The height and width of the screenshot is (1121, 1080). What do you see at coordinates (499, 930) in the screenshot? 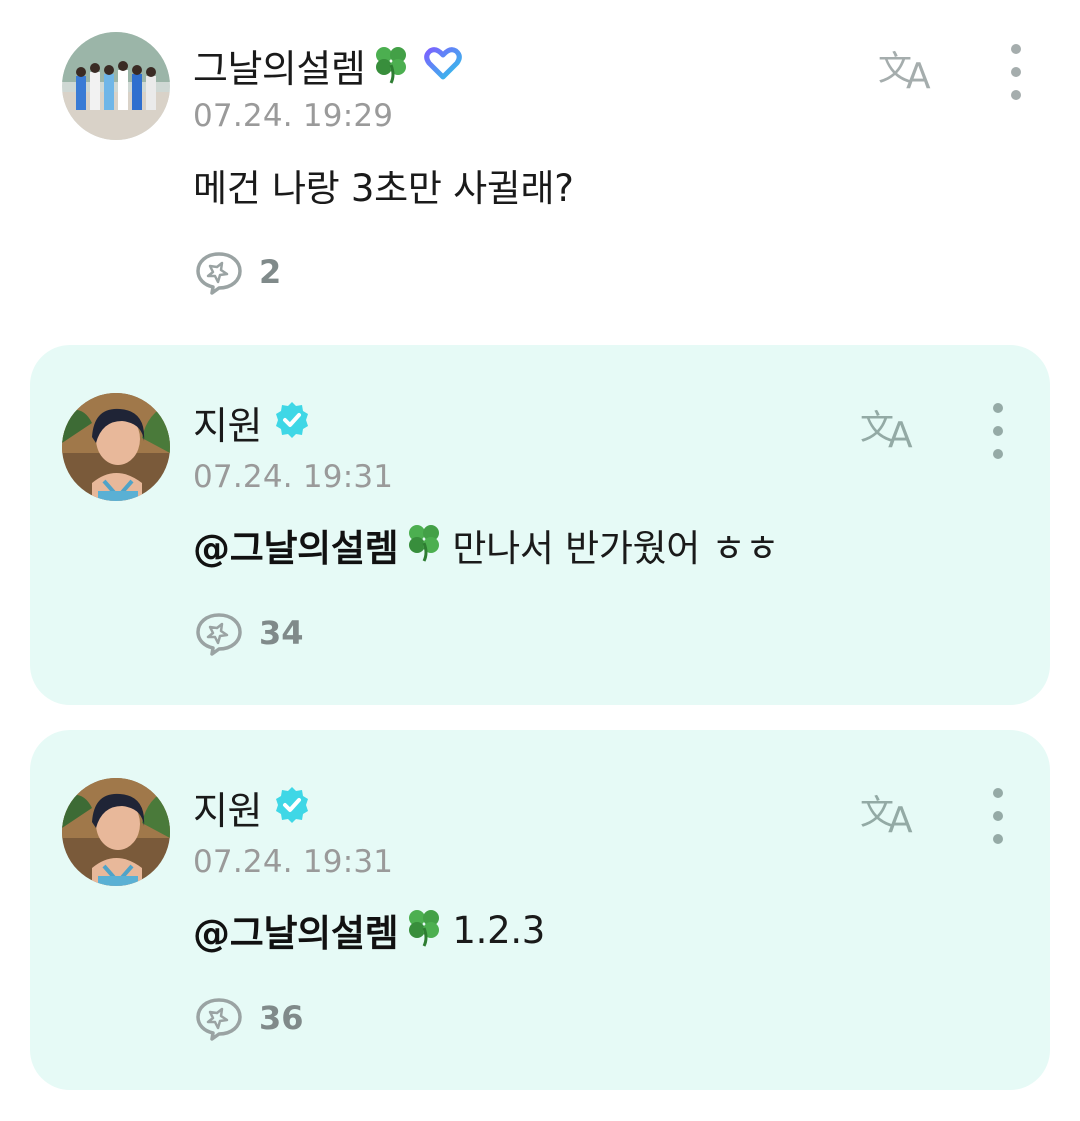
I see `comment-body: 1.2.3` at bounding box center [499, 930].